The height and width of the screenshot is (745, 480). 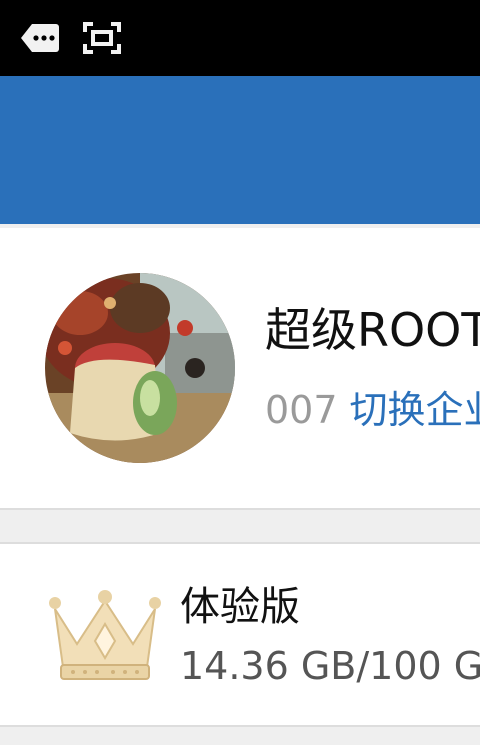 I want to click on avatar, so click(x=140, y=368).